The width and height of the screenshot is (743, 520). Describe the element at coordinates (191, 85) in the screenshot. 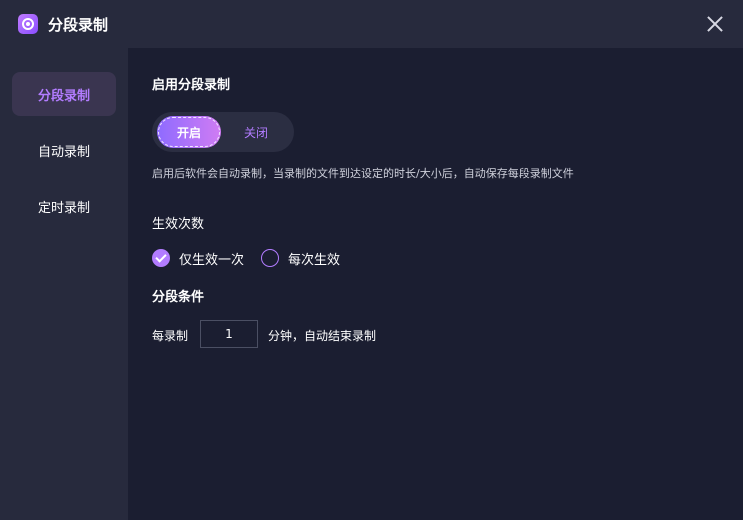

I see `enable-label: 启用分段录制` at that location.